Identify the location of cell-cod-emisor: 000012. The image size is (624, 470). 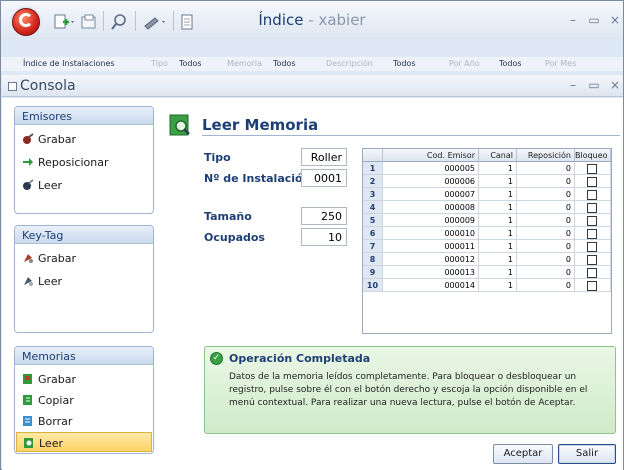
(431, 259).